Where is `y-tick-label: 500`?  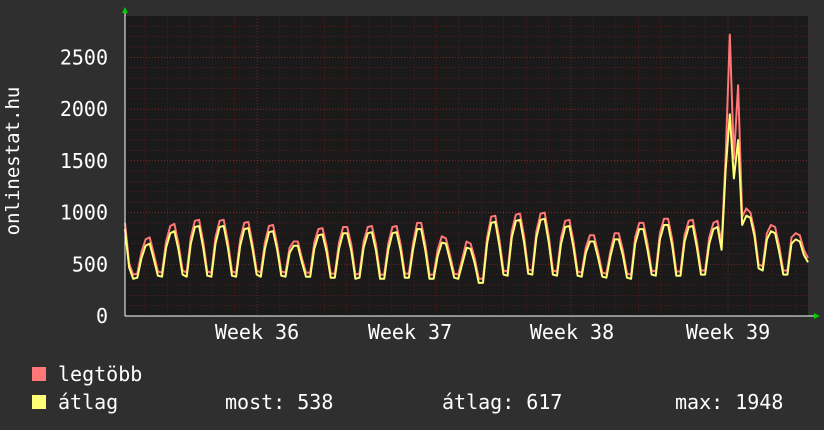 y-tick-label: 500 is located at coordinates (90, 264).